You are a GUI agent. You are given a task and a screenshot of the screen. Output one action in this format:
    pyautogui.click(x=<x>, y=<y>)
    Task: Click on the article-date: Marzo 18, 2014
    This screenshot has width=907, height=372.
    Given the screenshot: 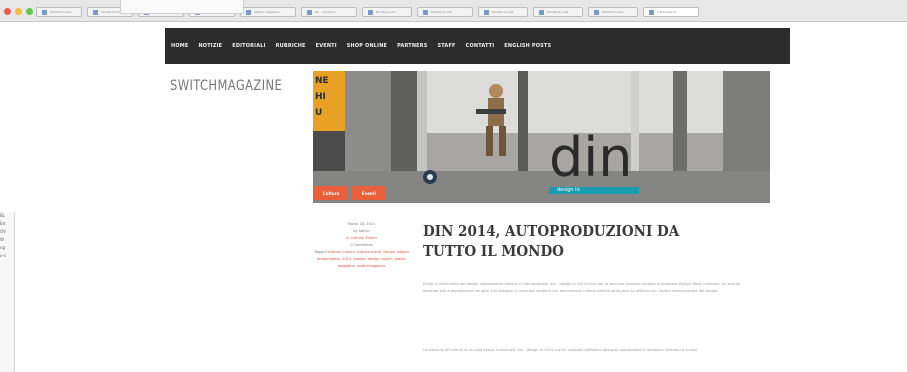 What is the action you would take?
    pyautogui.click(x=361, y=224)
    